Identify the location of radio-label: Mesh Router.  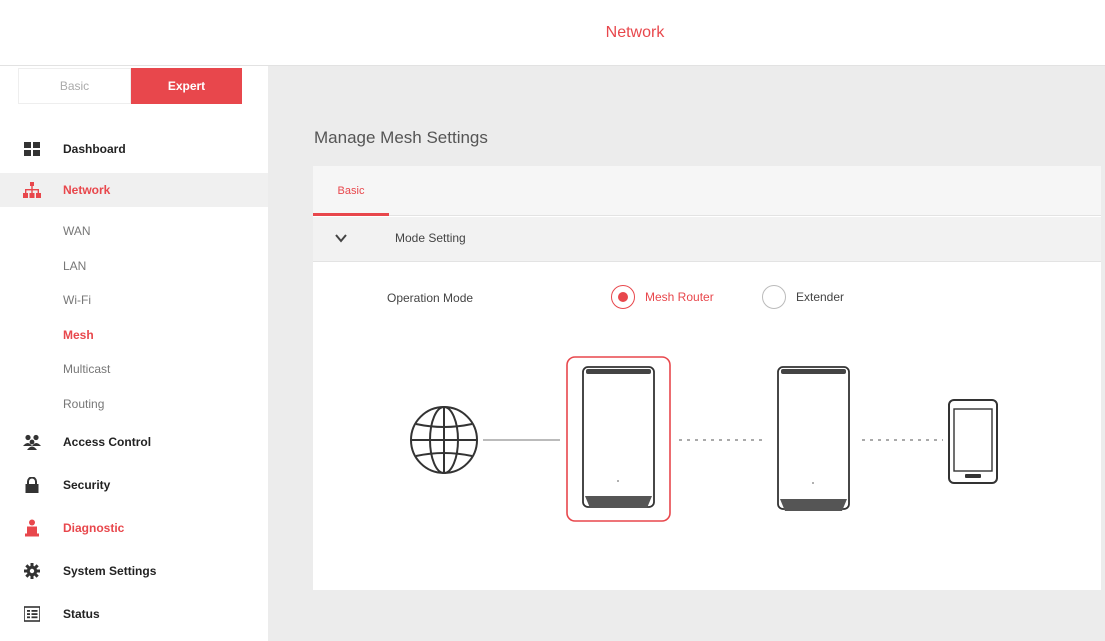
(679, 297).